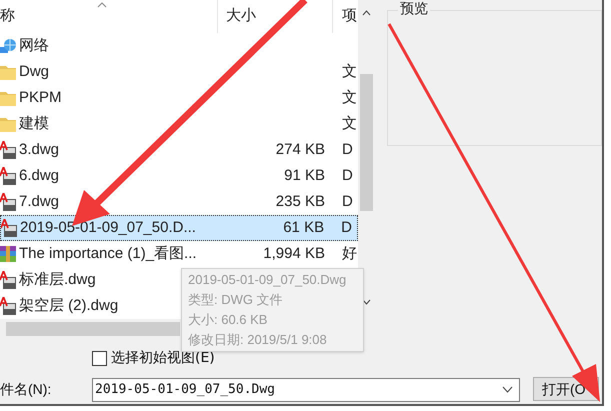 The height and width of the screenshot is (411, 611). I want to click on tooltip-text: 类型: DWG 文件, so click(235, 300).